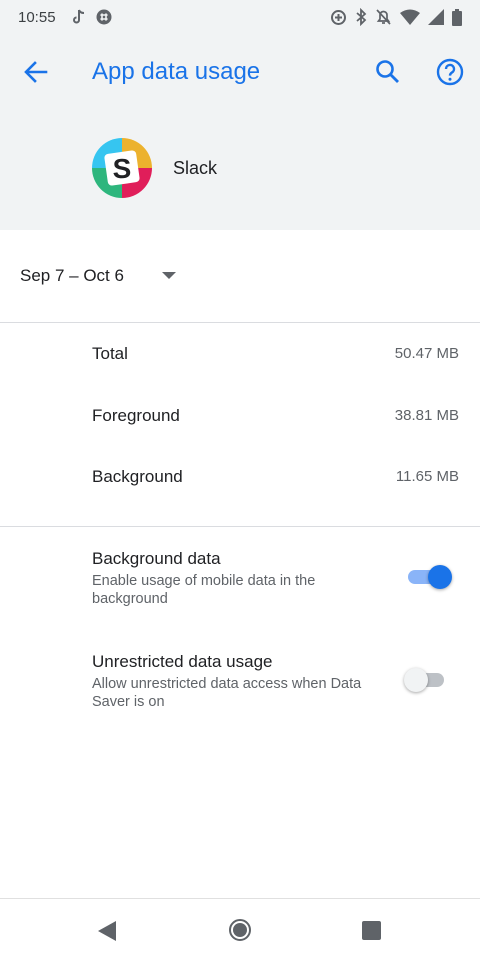 The height and width of the screenshot is (961, 480). What do you see at coordinates (240, 18) in the screenshot?
I see `status-bar: 10:55` at bounding box center [240, 18].